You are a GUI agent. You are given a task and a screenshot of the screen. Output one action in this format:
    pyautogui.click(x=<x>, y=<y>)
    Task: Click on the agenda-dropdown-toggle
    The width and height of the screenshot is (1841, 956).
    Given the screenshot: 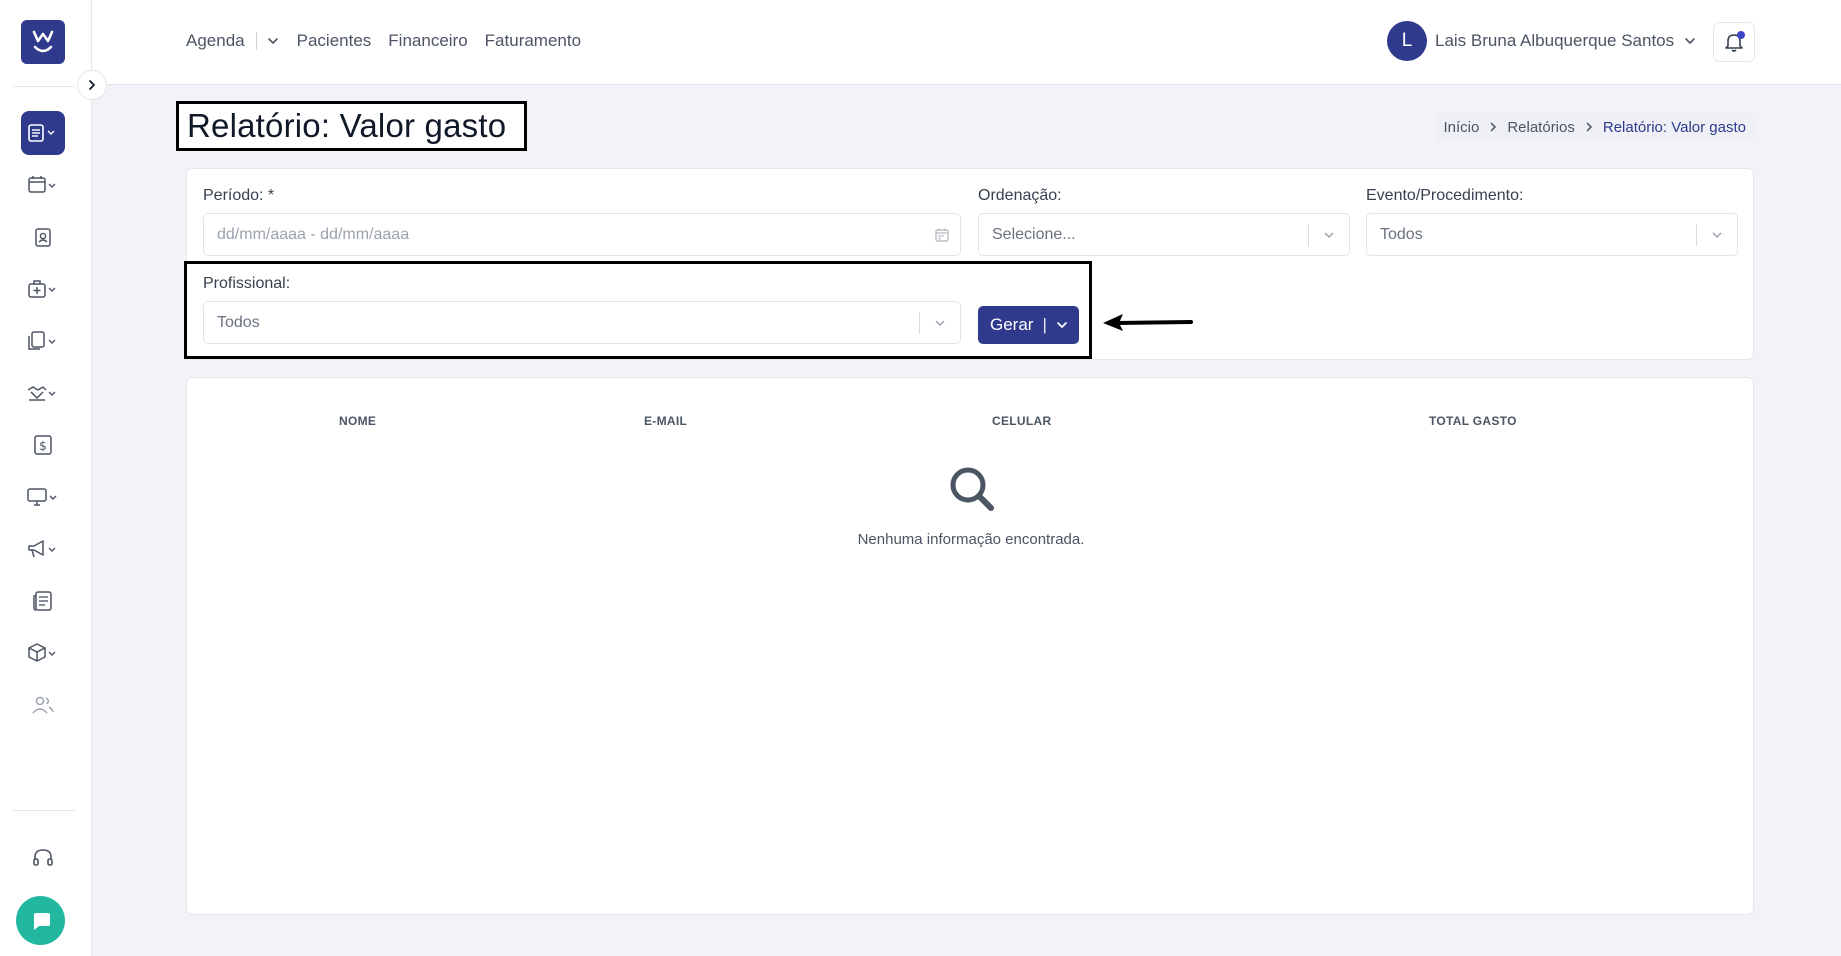 What is the action you would take?
    pyautogui.click(x=273, y=41)
    